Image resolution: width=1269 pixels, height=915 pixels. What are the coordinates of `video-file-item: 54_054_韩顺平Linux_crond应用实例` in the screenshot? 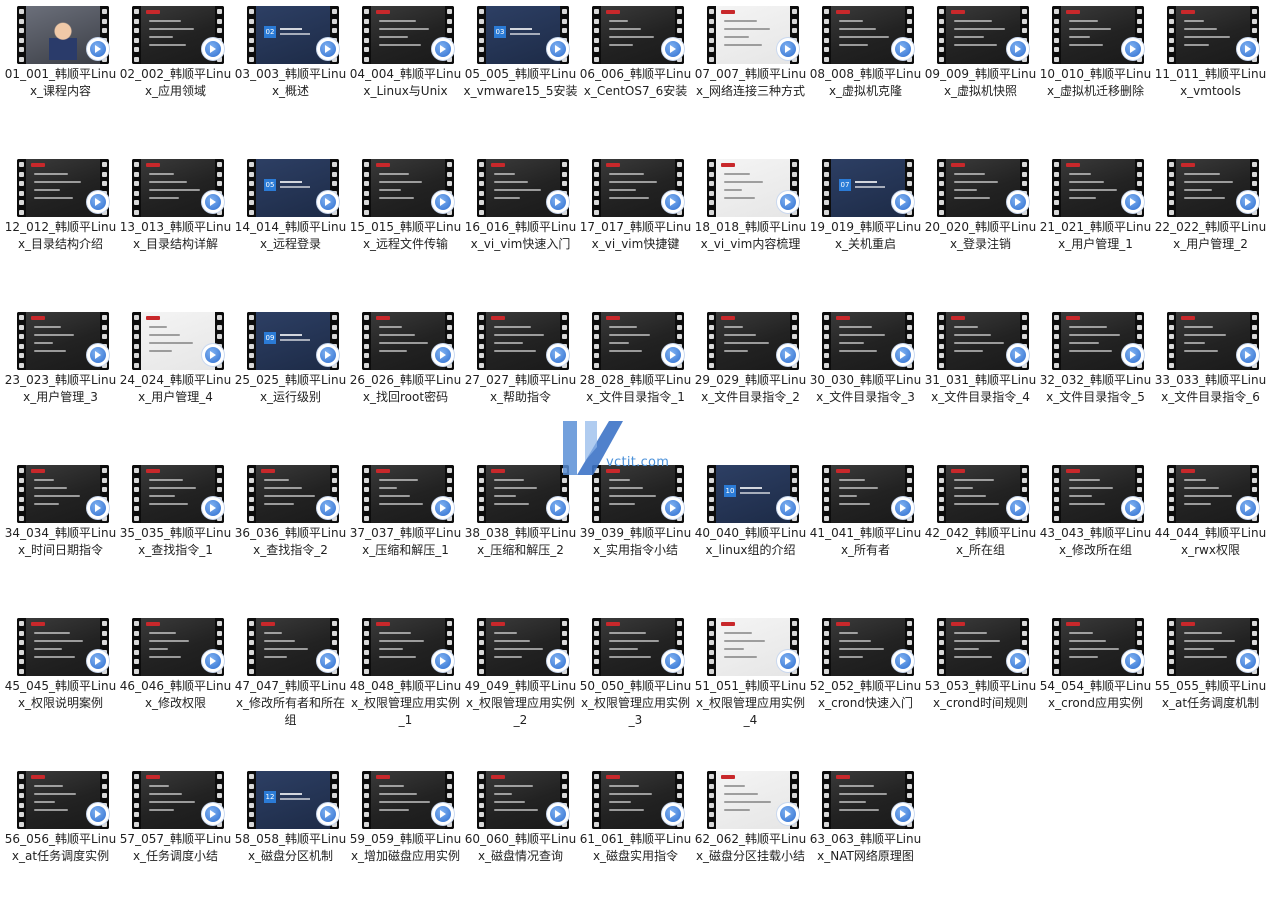 It's located at (1095, 687).